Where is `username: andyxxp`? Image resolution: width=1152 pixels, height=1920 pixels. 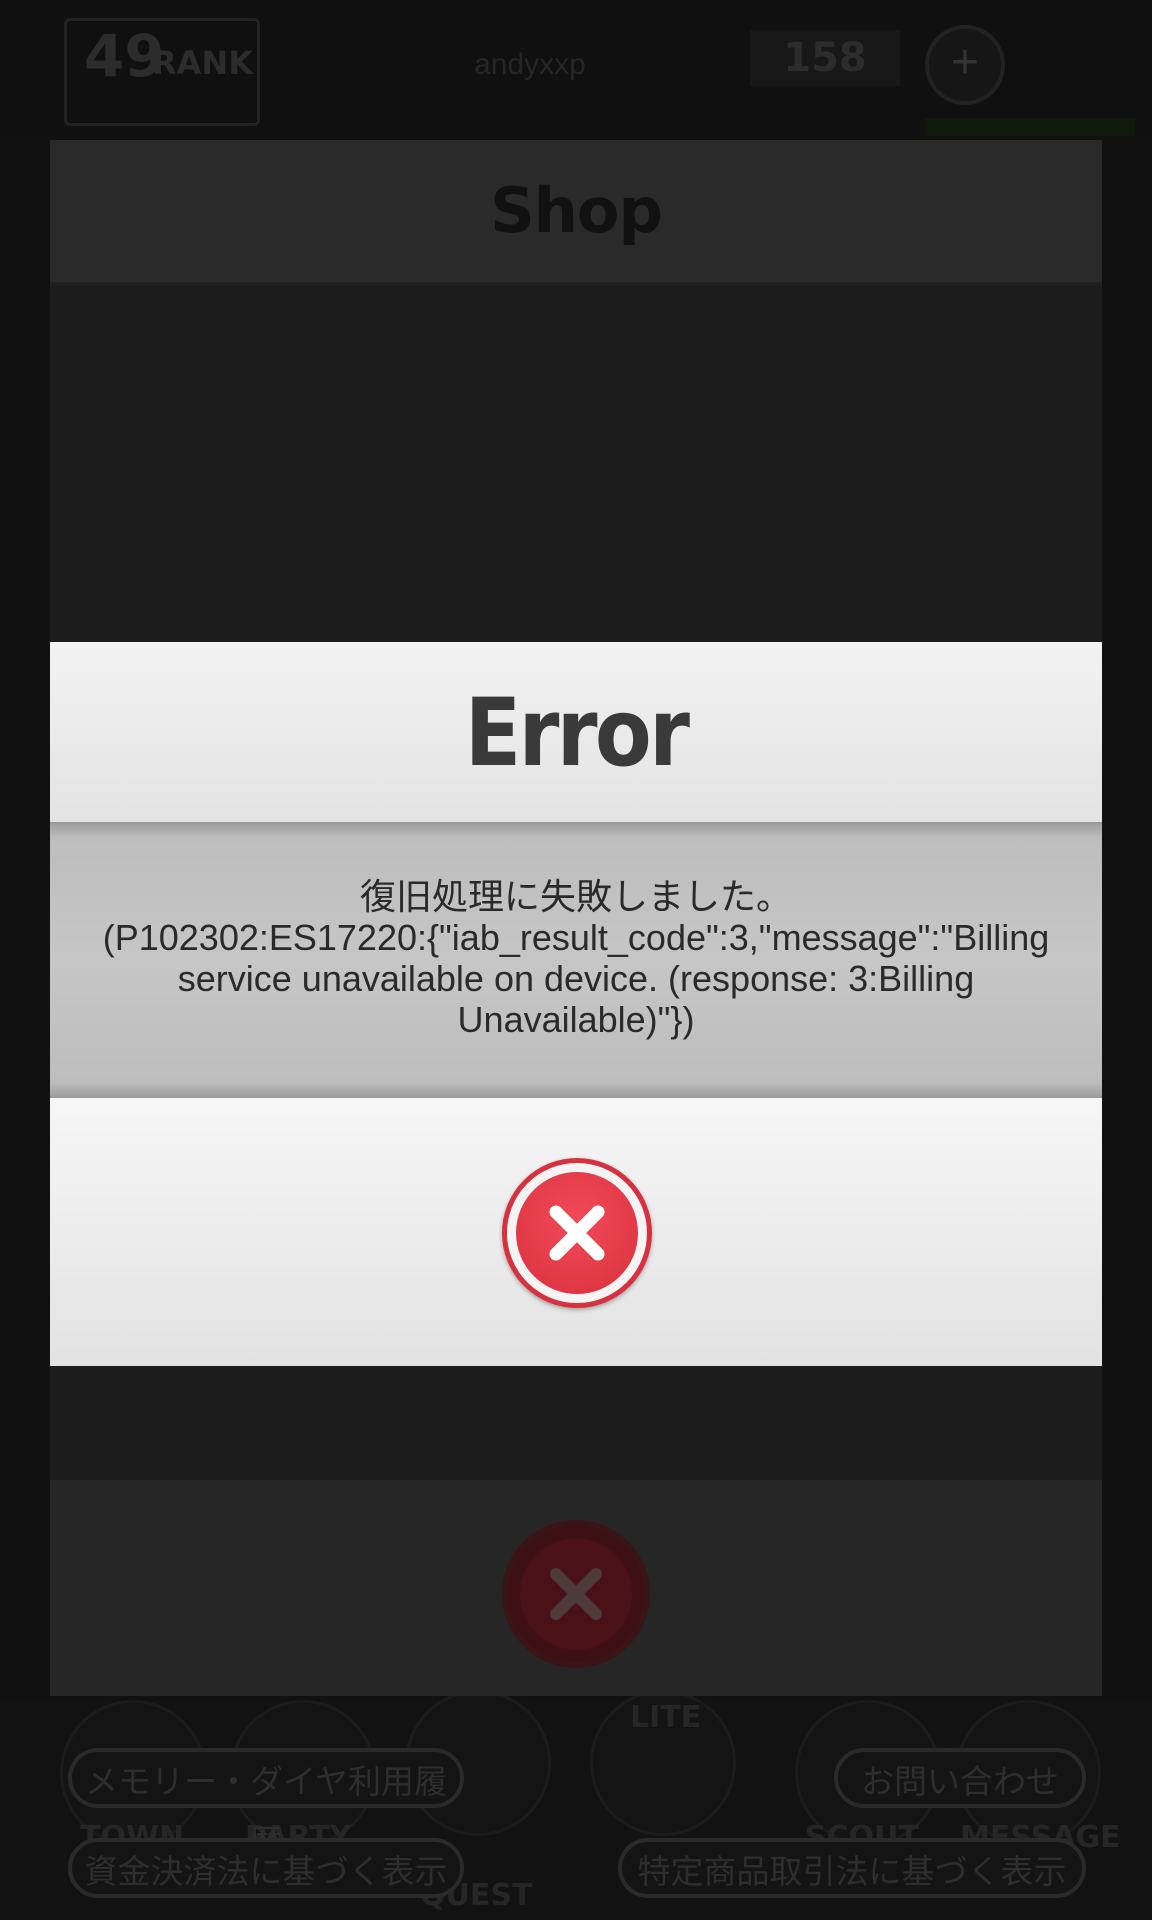
username: andyxxp is located at coordinates (530, 64).